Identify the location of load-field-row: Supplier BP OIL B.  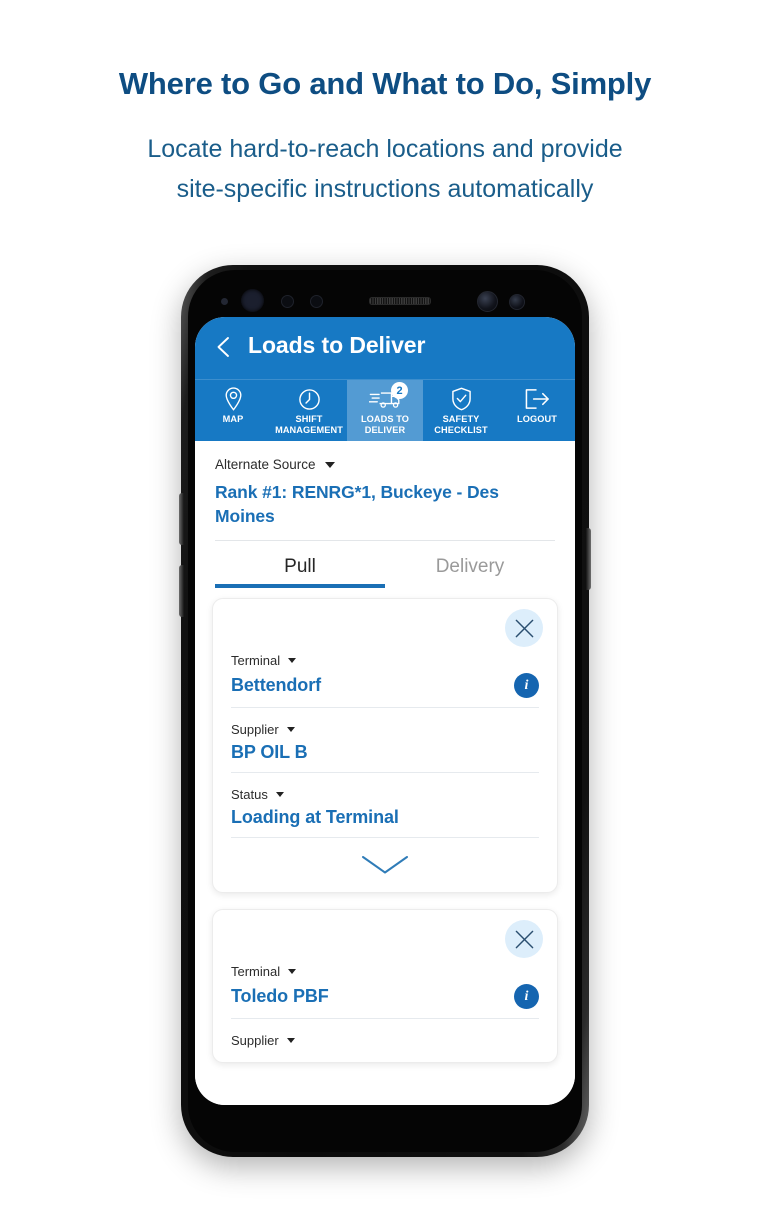
(385, 740).